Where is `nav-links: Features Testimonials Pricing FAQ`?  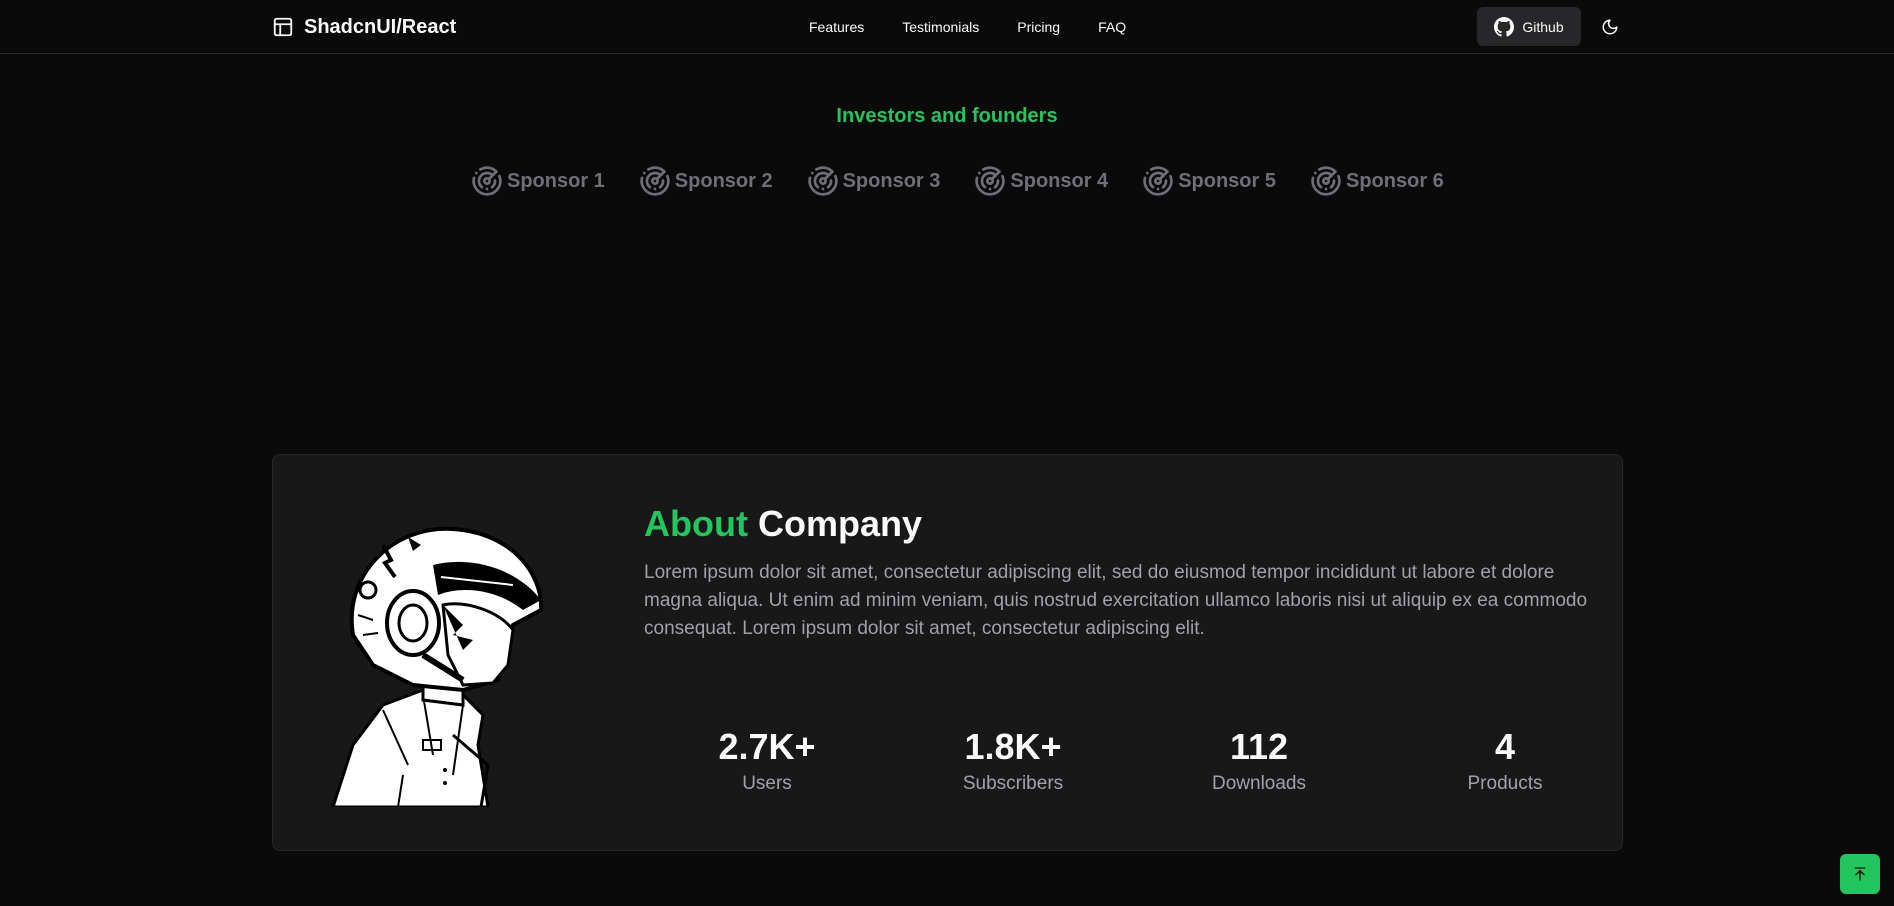 nav-links: Features Testimonials Pricing FAQ is located at coordinates (967, 27).